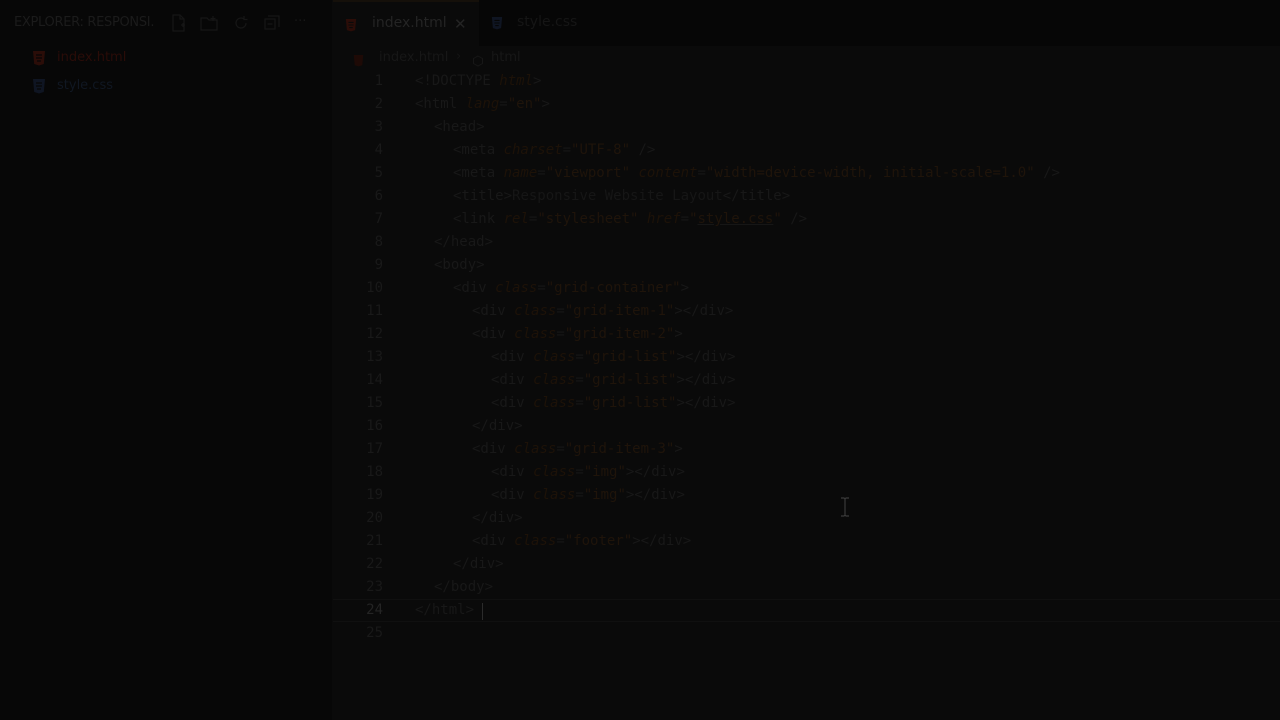 This screenshot has height=720, width=1280. I want to click on tab-index-html: index.html ✕, so click(406, 23).